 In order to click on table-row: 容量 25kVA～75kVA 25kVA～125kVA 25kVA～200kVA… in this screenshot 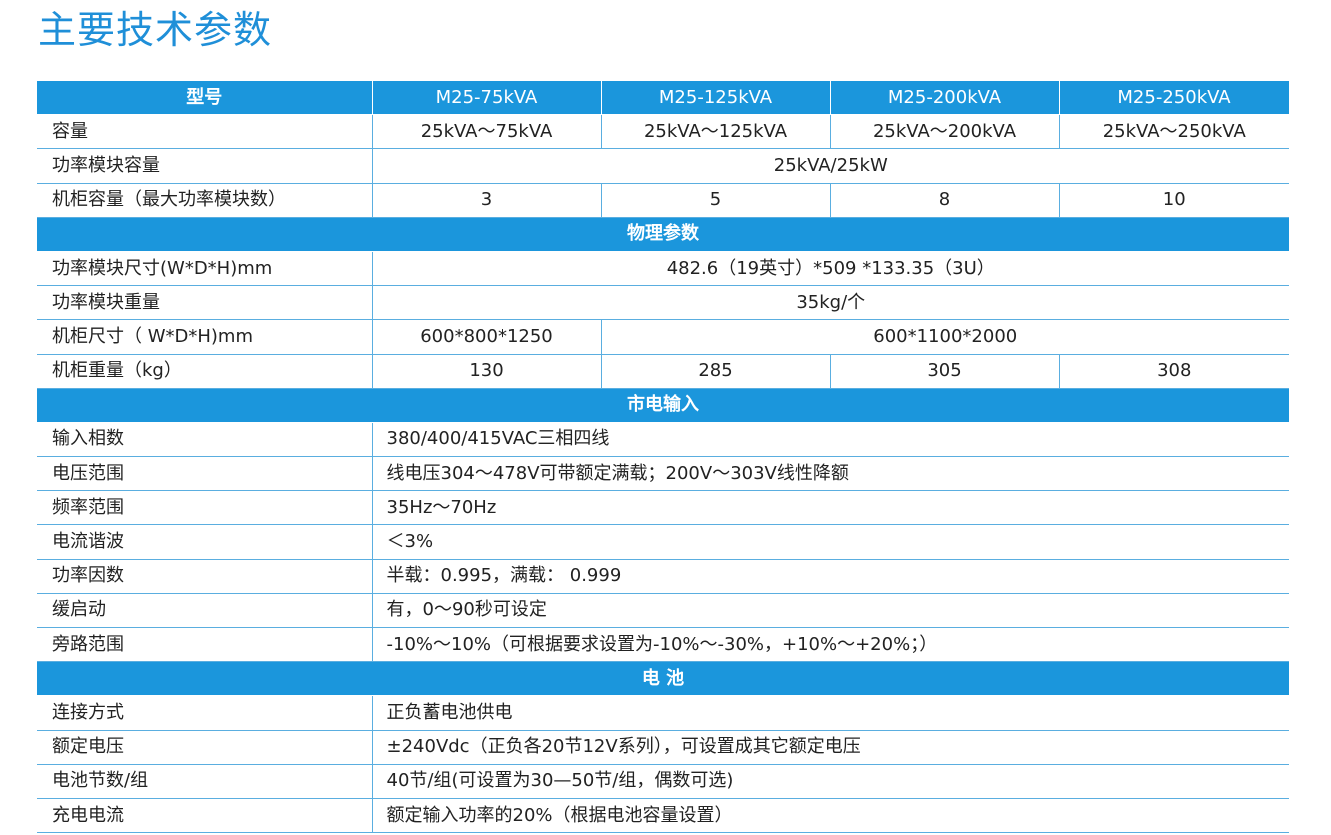, I will do `click(663, 132)`.